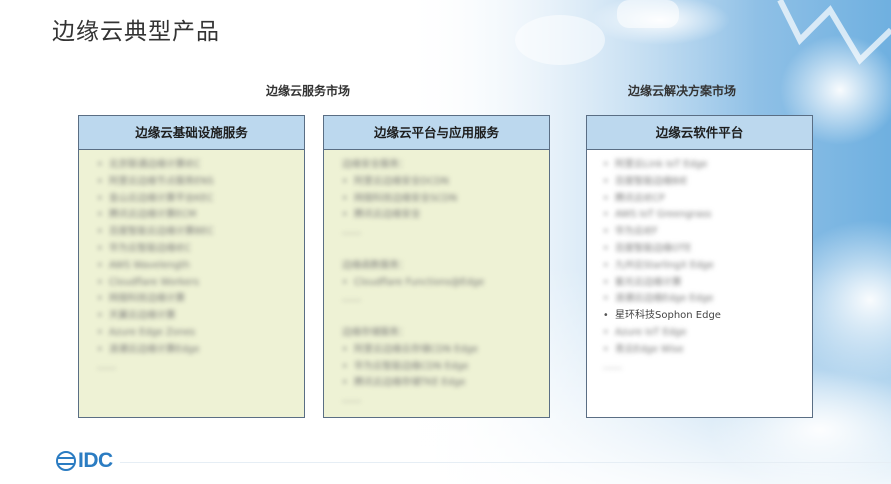  I want to click on list-item: • 星环科技Sophon Edge, so click(699, 316).